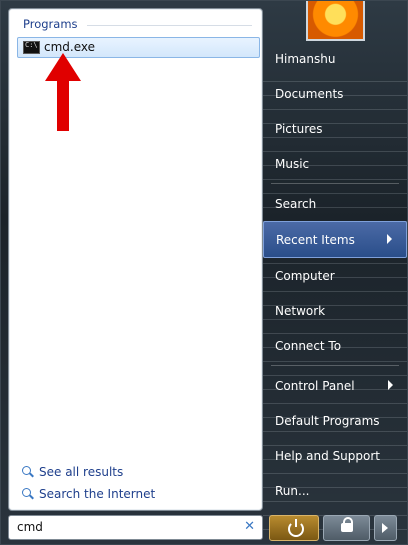 The image size is (408, 545). Describe the element at coordinates (305, 275) in the screenshot. I see `right-item-label: Computer` at that location.